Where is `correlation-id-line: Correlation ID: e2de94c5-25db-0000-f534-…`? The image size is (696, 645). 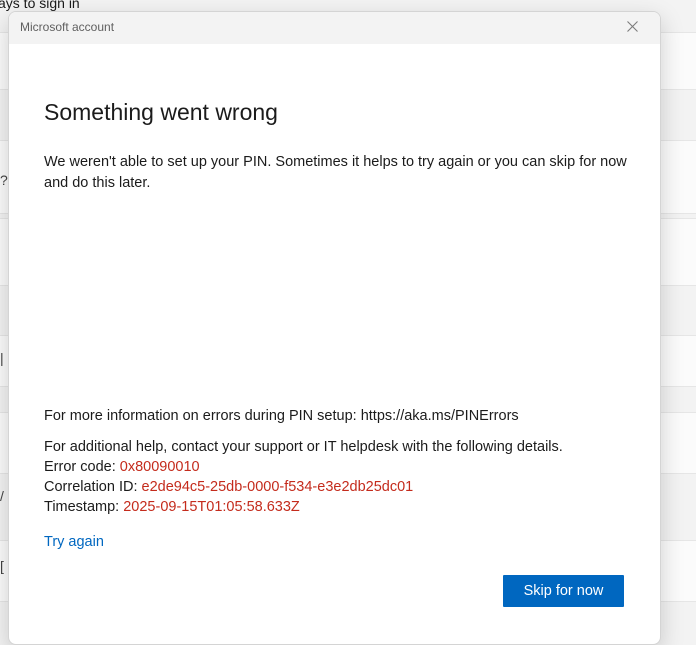
correlation-id-line: Correlation ID: e2de94c5-25db-0000-f534-… is located at coordinates (303, 487).